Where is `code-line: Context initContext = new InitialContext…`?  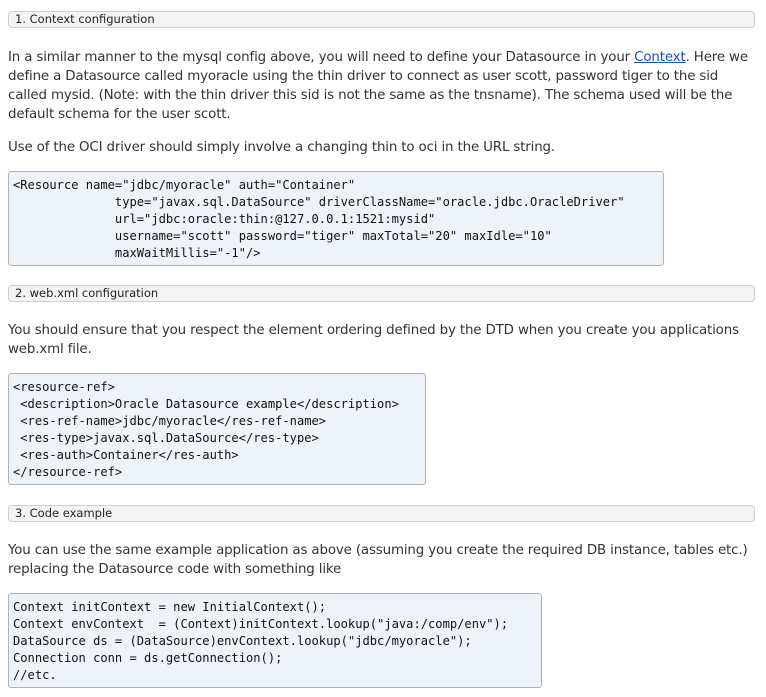
code-line: Context initContext = new InitialContext… is located at coordinates (170, 607).